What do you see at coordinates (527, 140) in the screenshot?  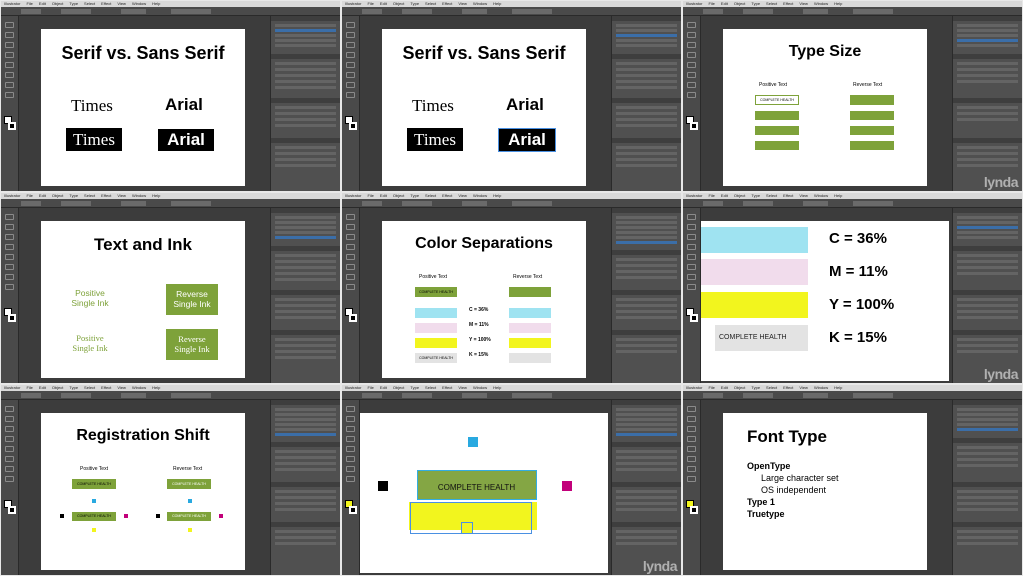 I see `arial-reverse-selected: Arial` at bounding box center [527, 140].